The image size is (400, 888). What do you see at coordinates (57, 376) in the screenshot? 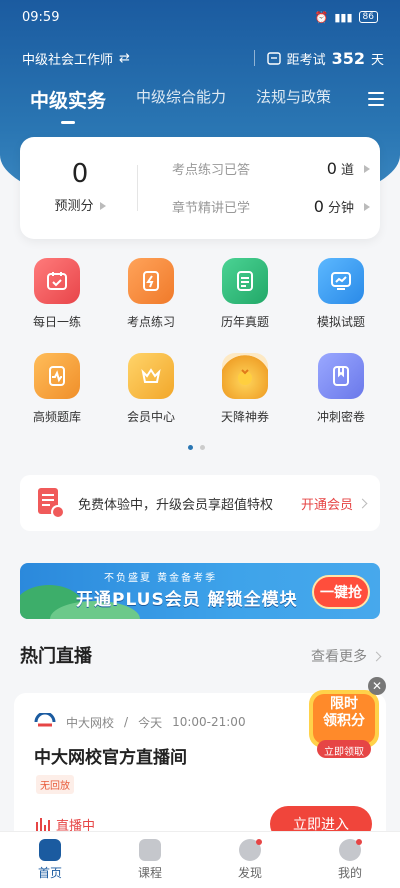
I see `pulse-book-icon` at bounding box center [57, 376].